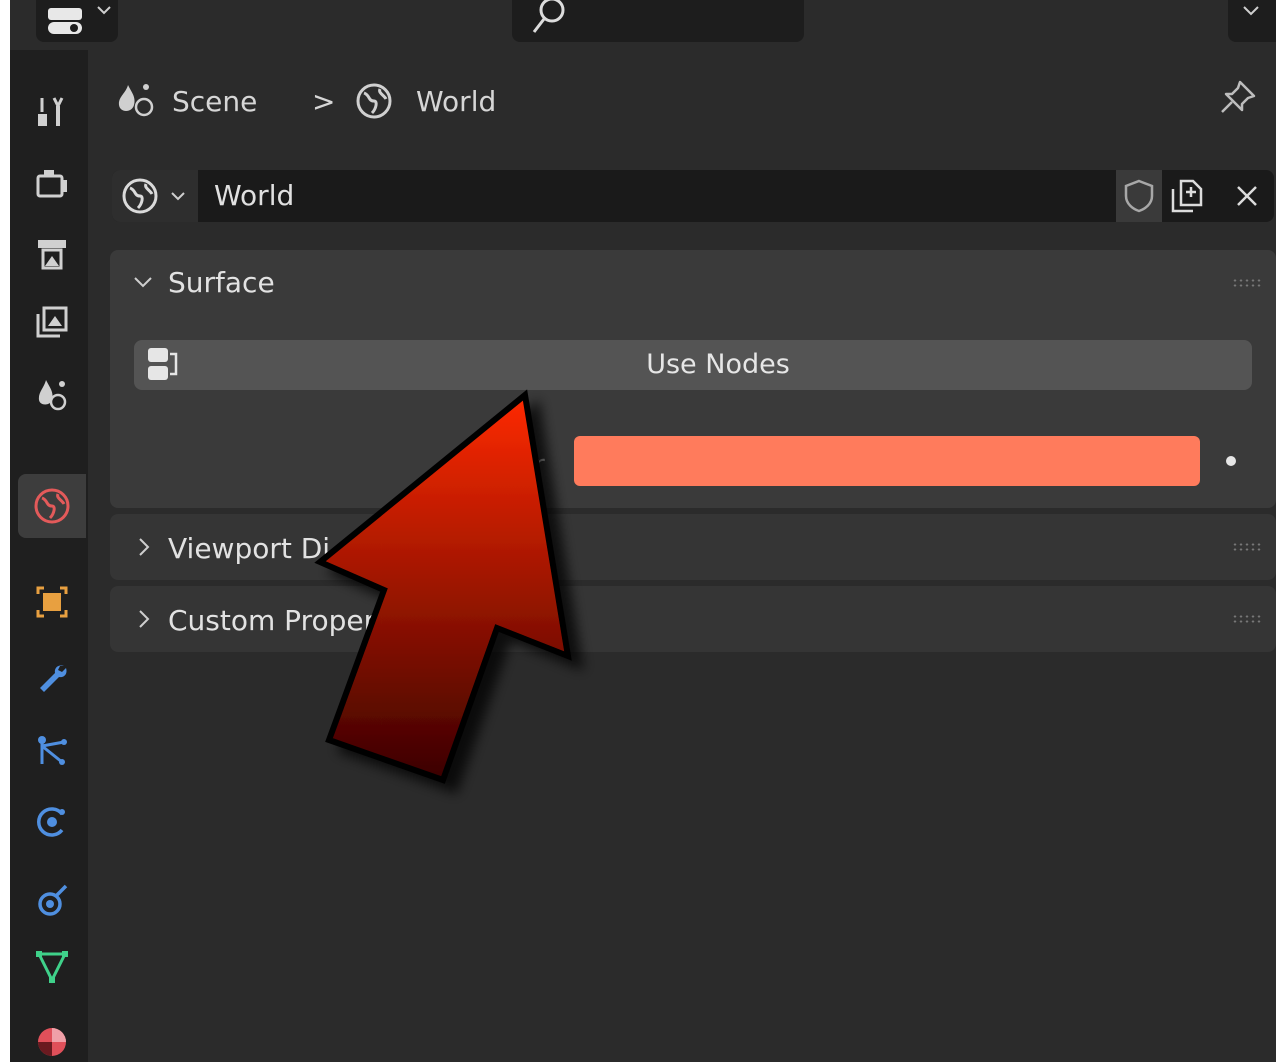 This screenshot has height=1062, width=1276. Describe the element at coordinates (887, 461) in the screenshot. I see `world-color-swatch` at that location.